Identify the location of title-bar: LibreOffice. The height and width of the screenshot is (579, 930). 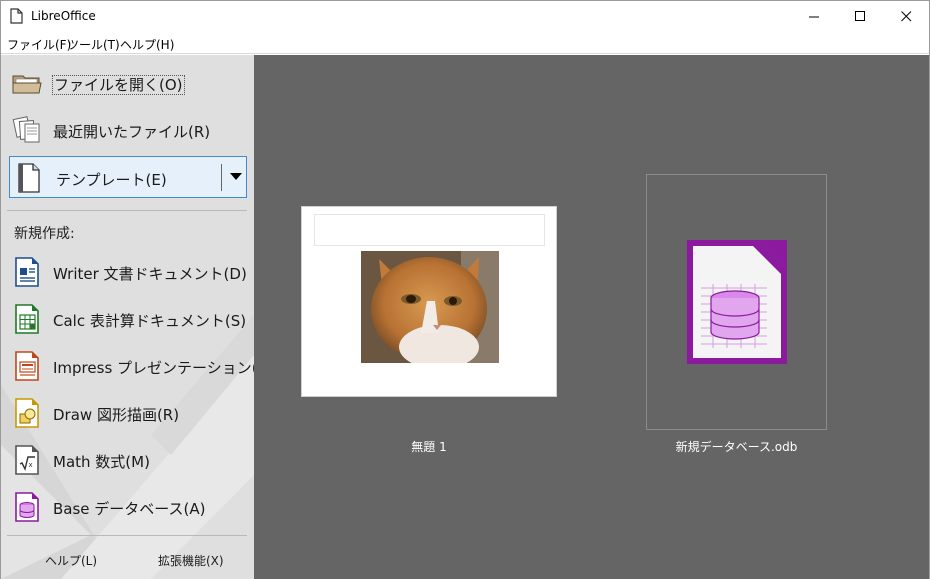
(465, 16).